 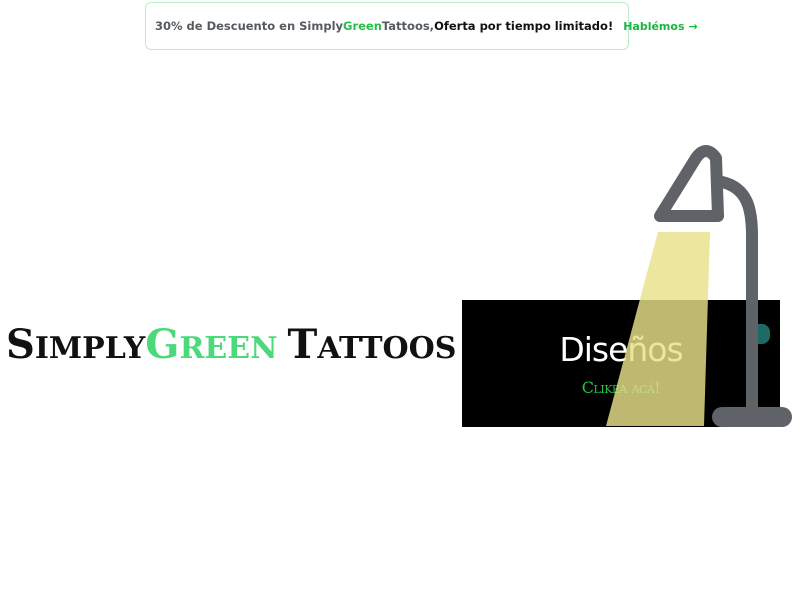 I want to click on designs-title: Diseños, so click(x=621, y=349).